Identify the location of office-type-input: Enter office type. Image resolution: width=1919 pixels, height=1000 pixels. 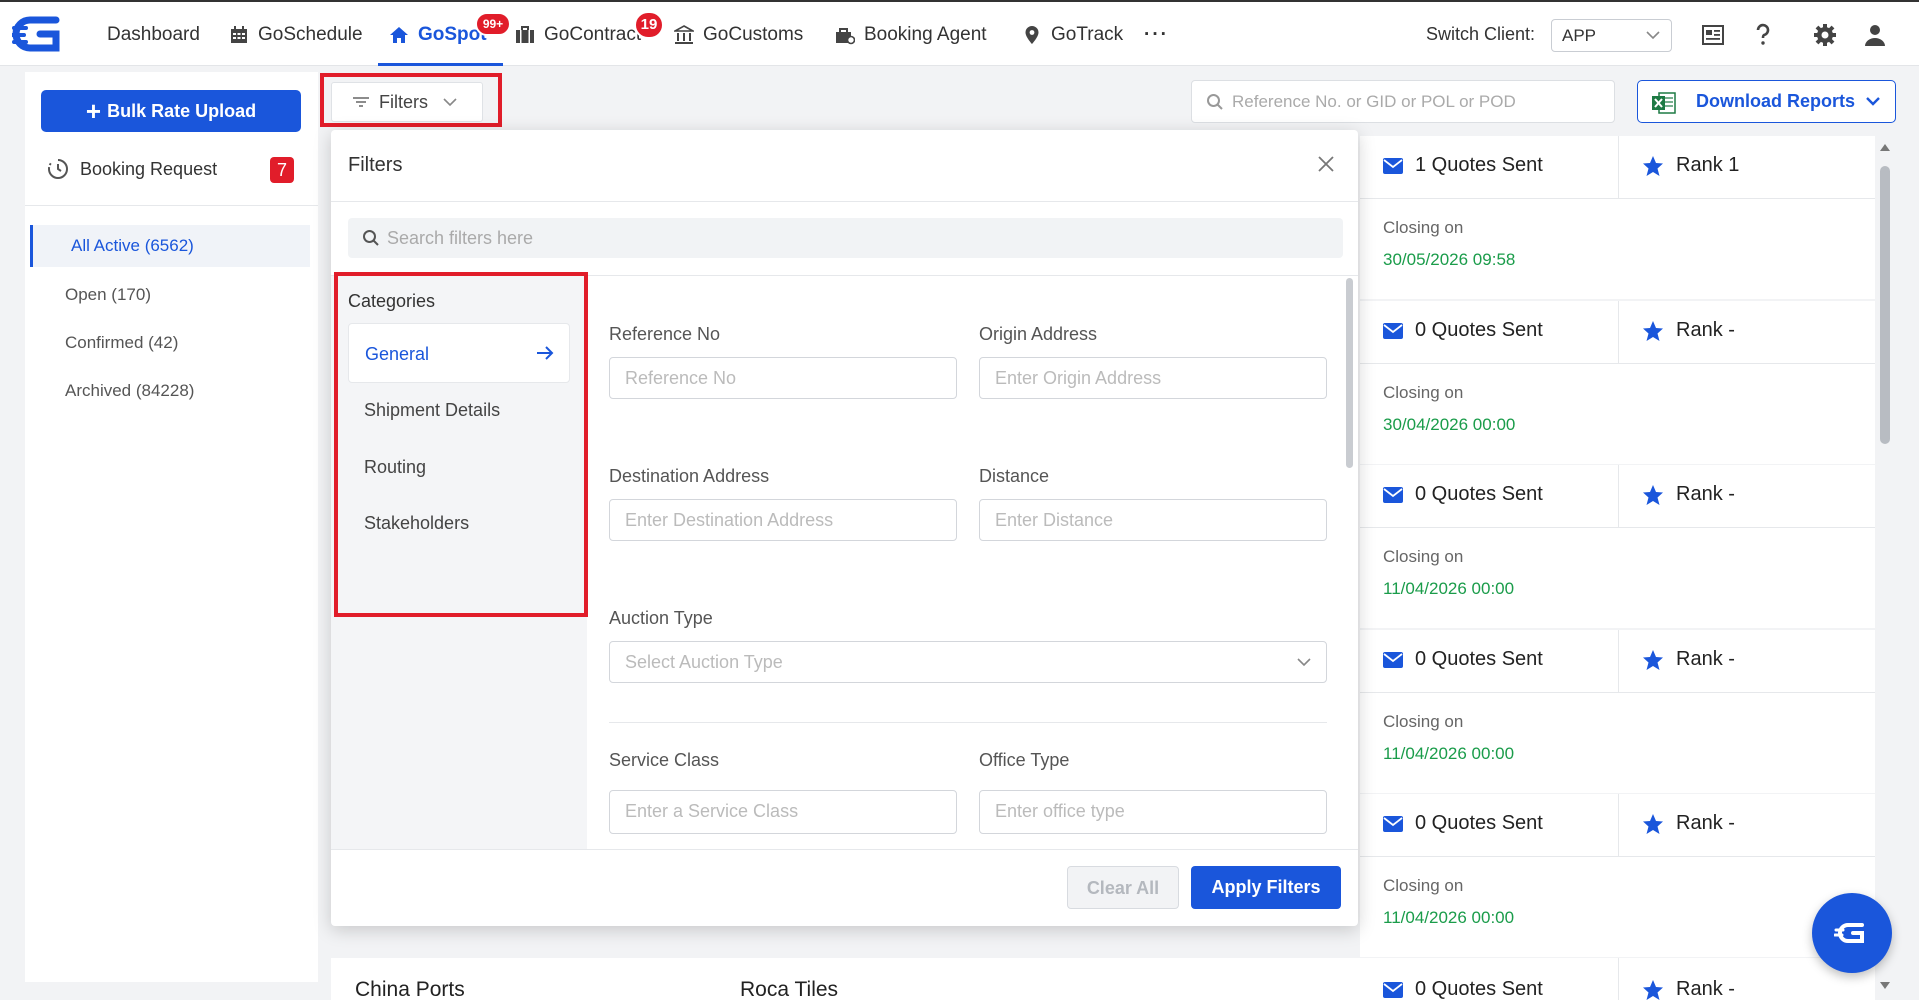
(1153, 812).